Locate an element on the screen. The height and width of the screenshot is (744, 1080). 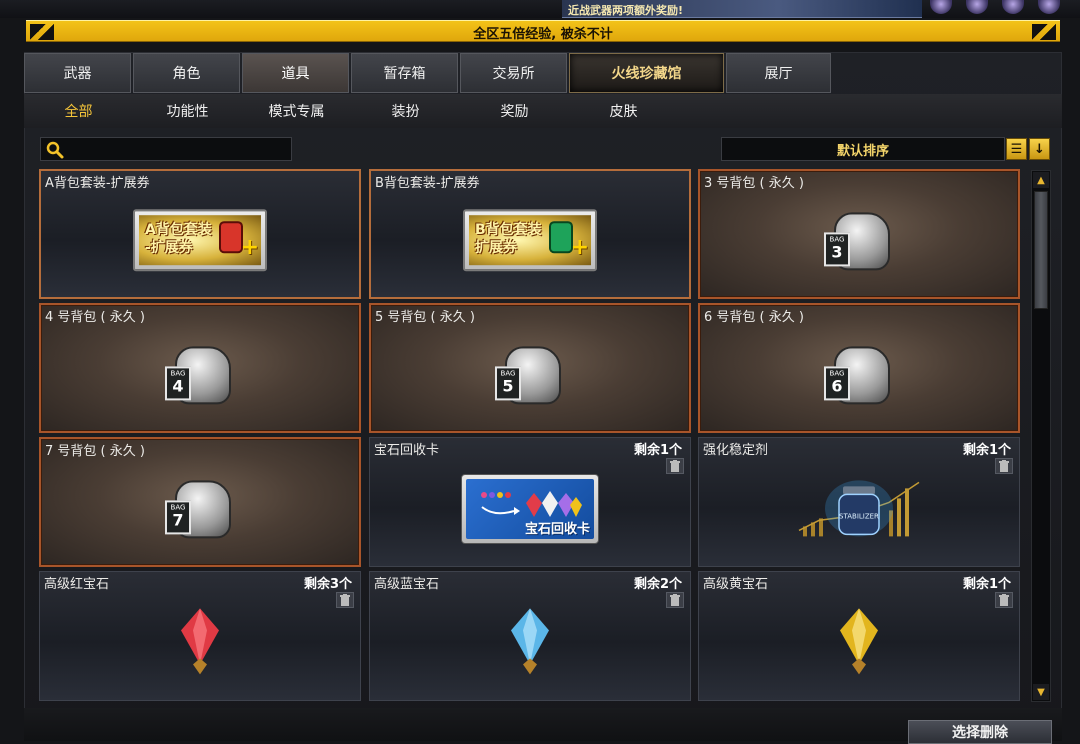
subtab-functional: 功能性 is located at coordinates (187, 111).